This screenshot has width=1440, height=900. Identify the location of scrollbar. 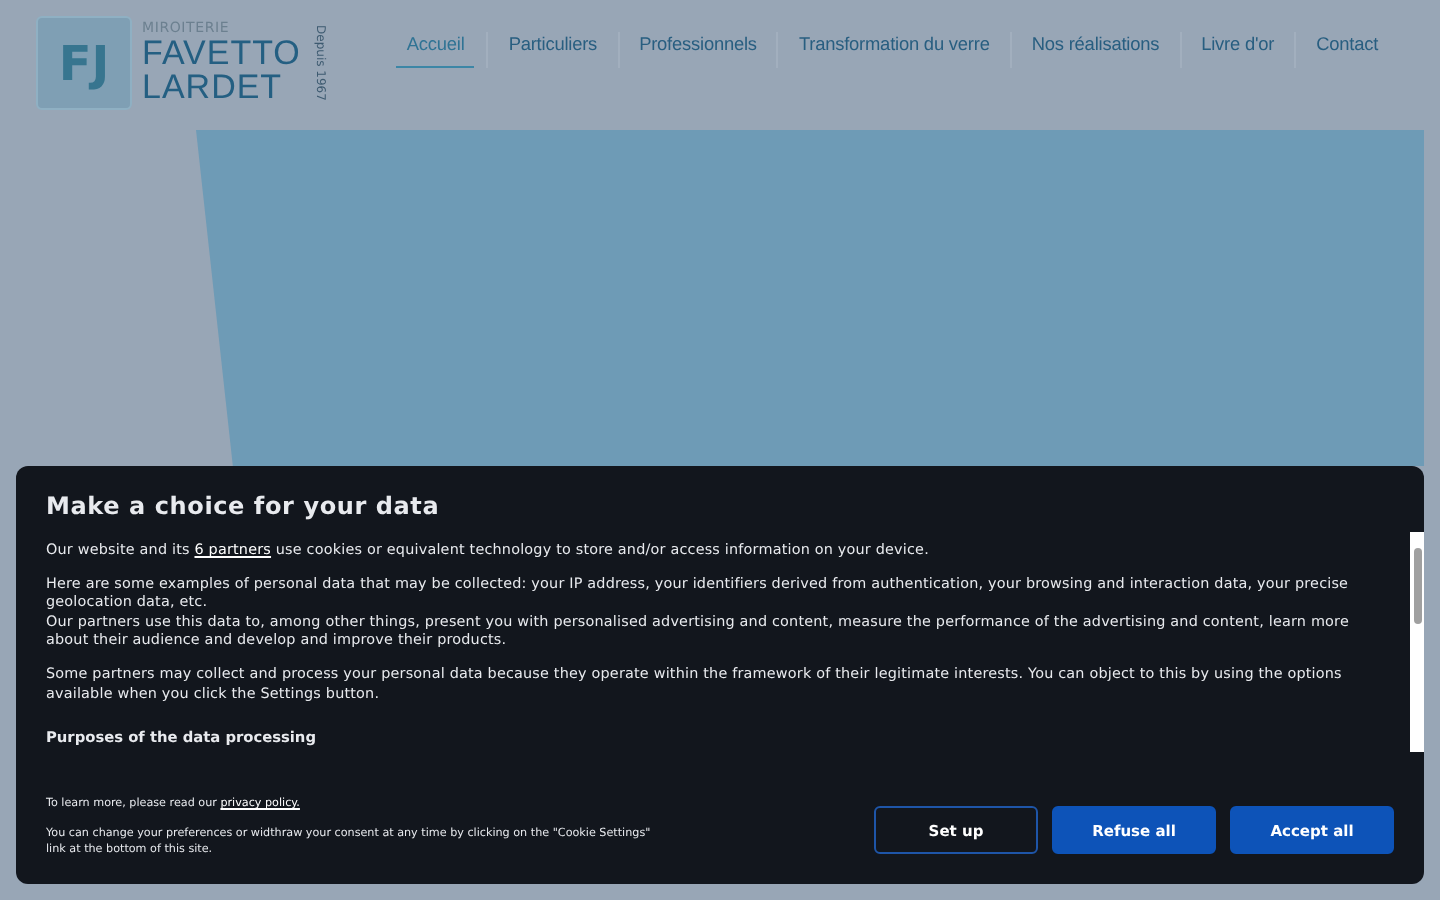
(1417, 642).